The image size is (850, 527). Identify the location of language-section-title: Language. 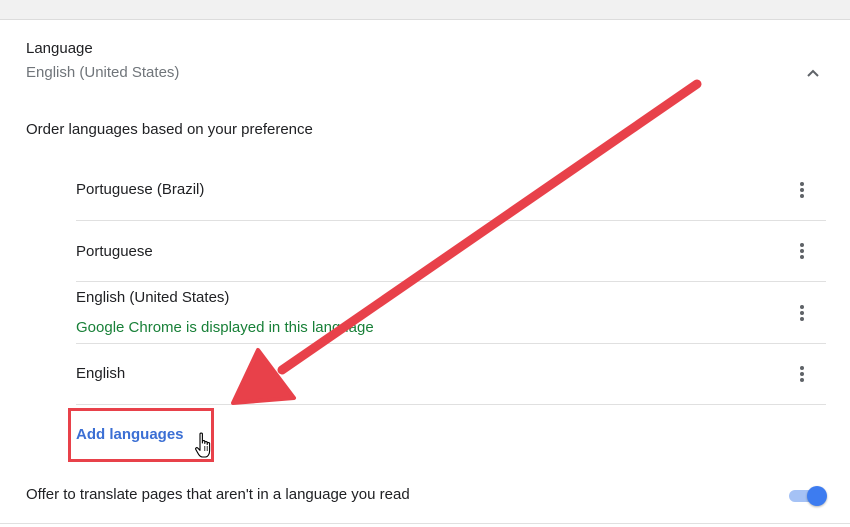
(59, 48).